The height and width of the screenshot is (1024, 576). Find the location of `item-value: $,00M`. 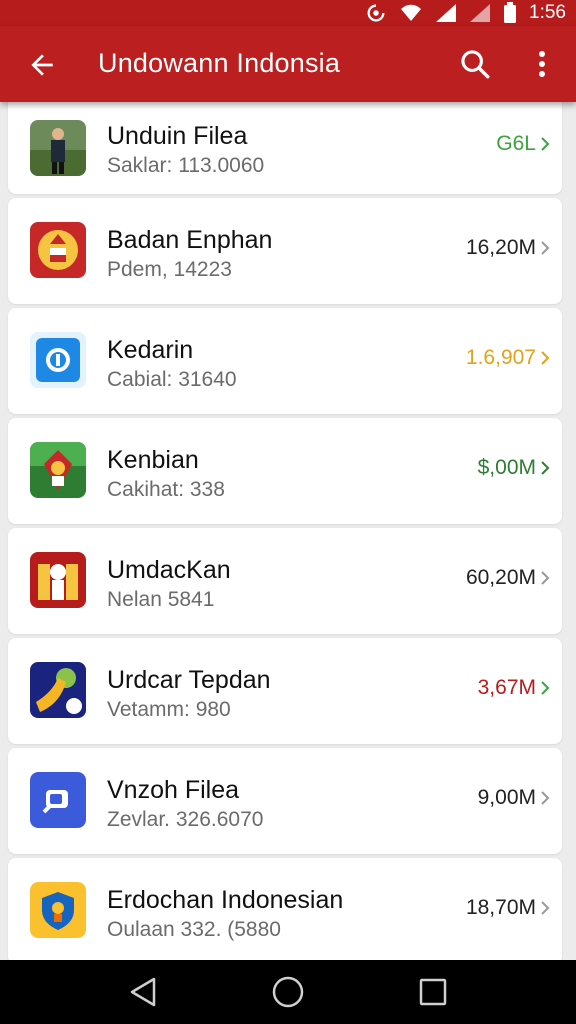

item-value: $,00M is located at coordinates (506, 467).